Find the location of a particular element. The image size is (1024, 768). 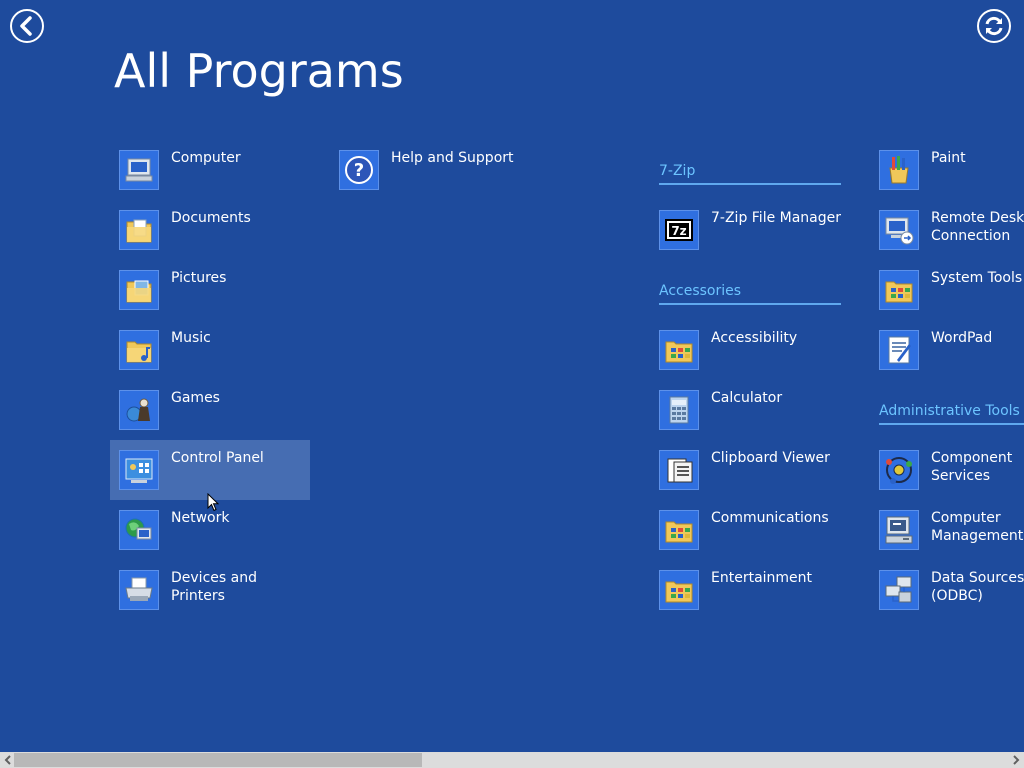

tile-label: Music is located at coordinates (191, 338).